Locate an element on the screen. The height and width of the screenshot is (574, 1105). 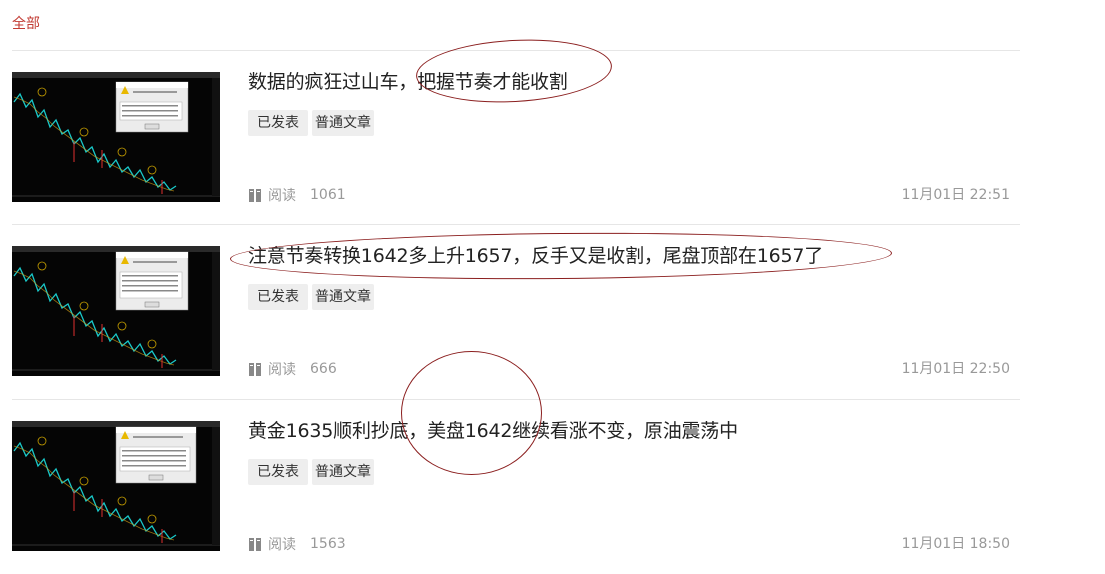
article-date: 11月01日 18:50 is located at coordinates (955, 544).